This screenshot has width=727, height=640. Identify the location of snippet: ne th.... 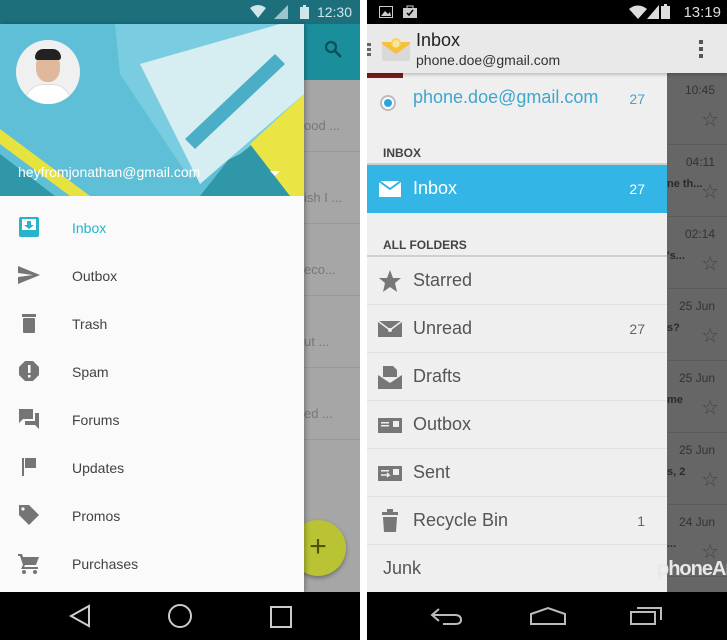
(685, 184).